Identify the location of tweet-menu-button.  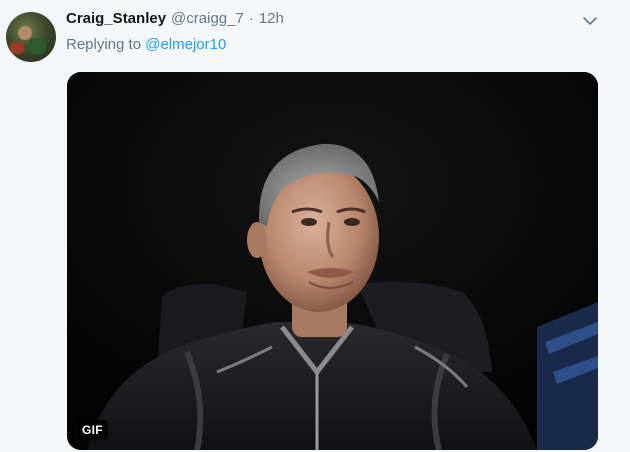
(590, 21).